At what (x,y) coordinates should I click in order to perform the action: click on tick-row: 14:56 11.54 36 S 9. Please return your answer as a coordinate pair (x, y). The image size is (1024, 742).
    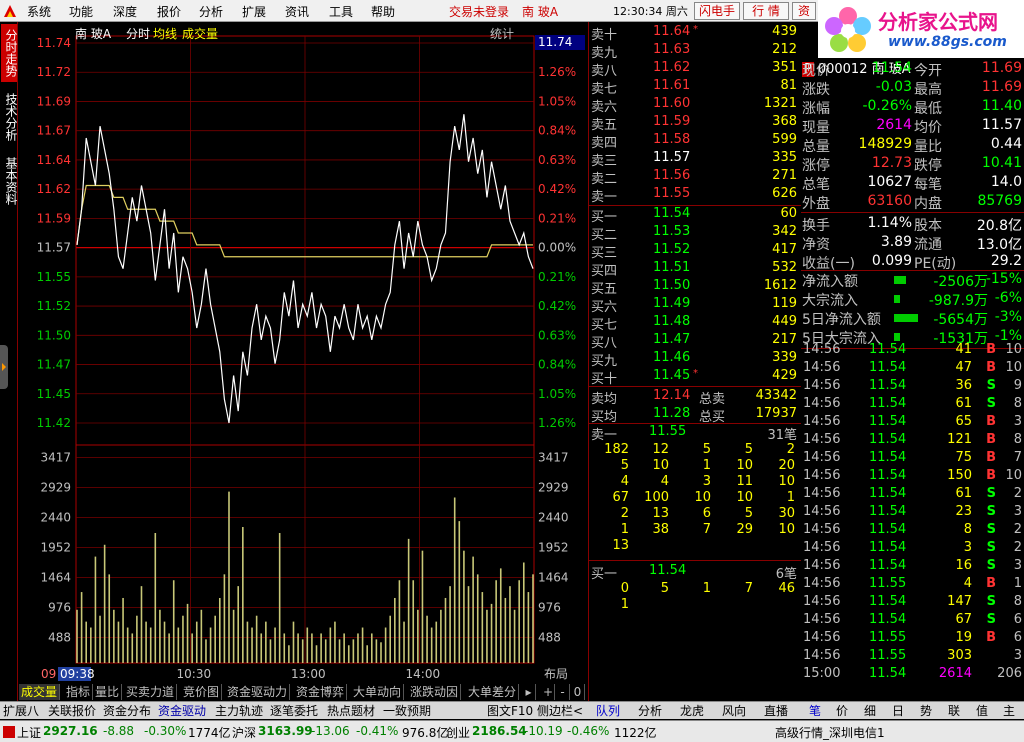
    Looking at the image, I should click on (912, 387).